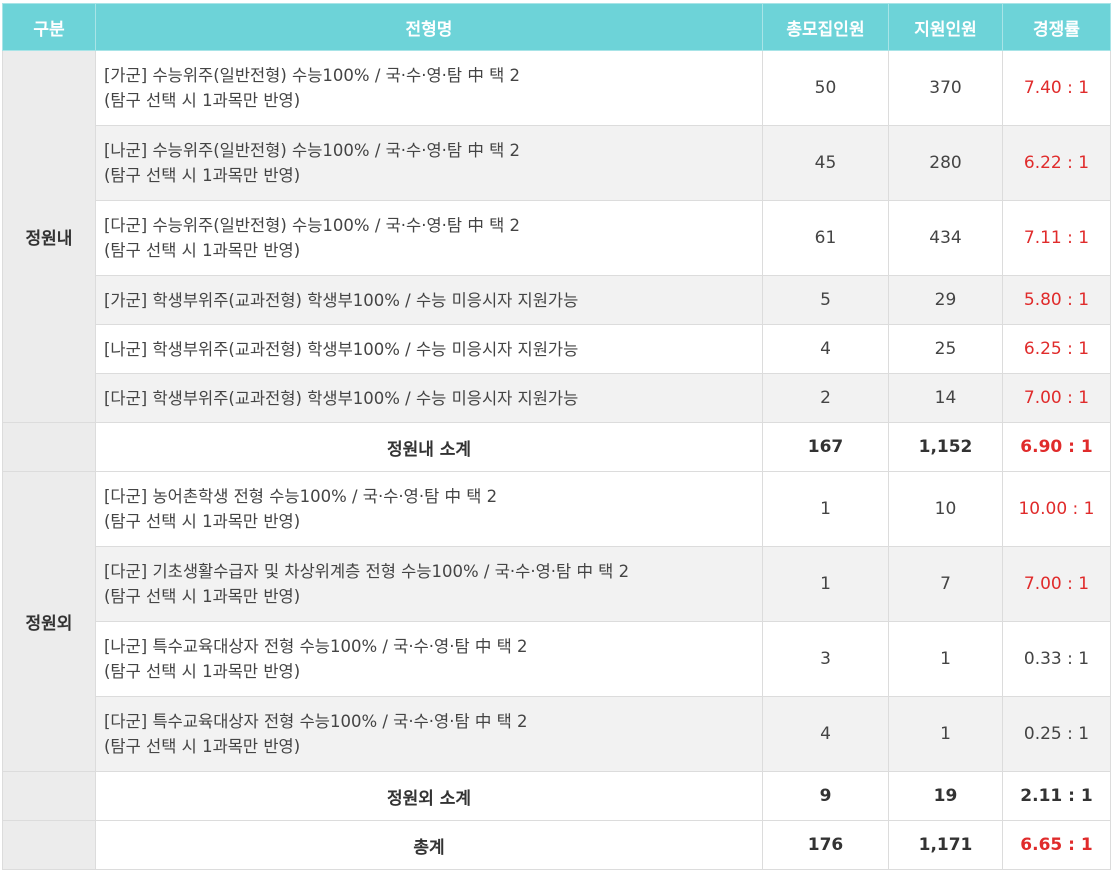 Image resolution: width=1111 pixels, height=870 pixels. I want to click on subtotal-ratio: 2.11 : 1, so click(1056, 796).